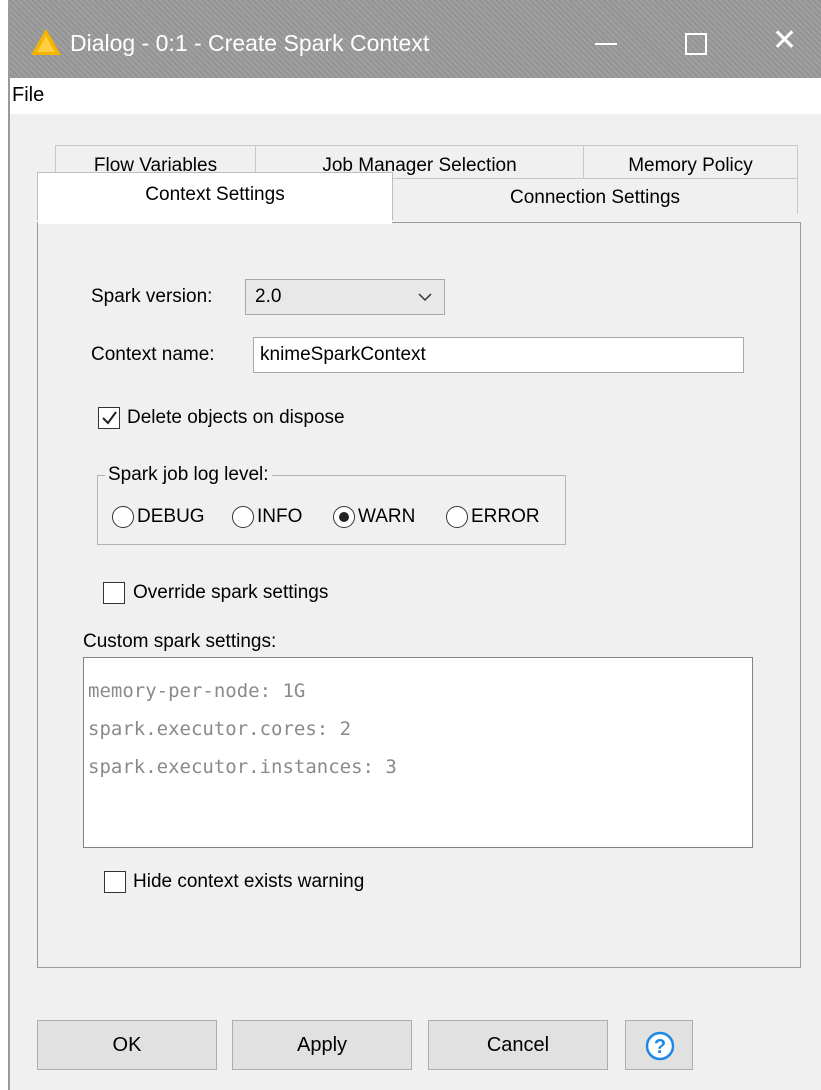 Image resolution: width=821 pixels, height=1090 pixels. What do you see at coordinates (115, 882) in the screenshot?
I see `hide-warning-checkbox` at bounding box center [115, 882].